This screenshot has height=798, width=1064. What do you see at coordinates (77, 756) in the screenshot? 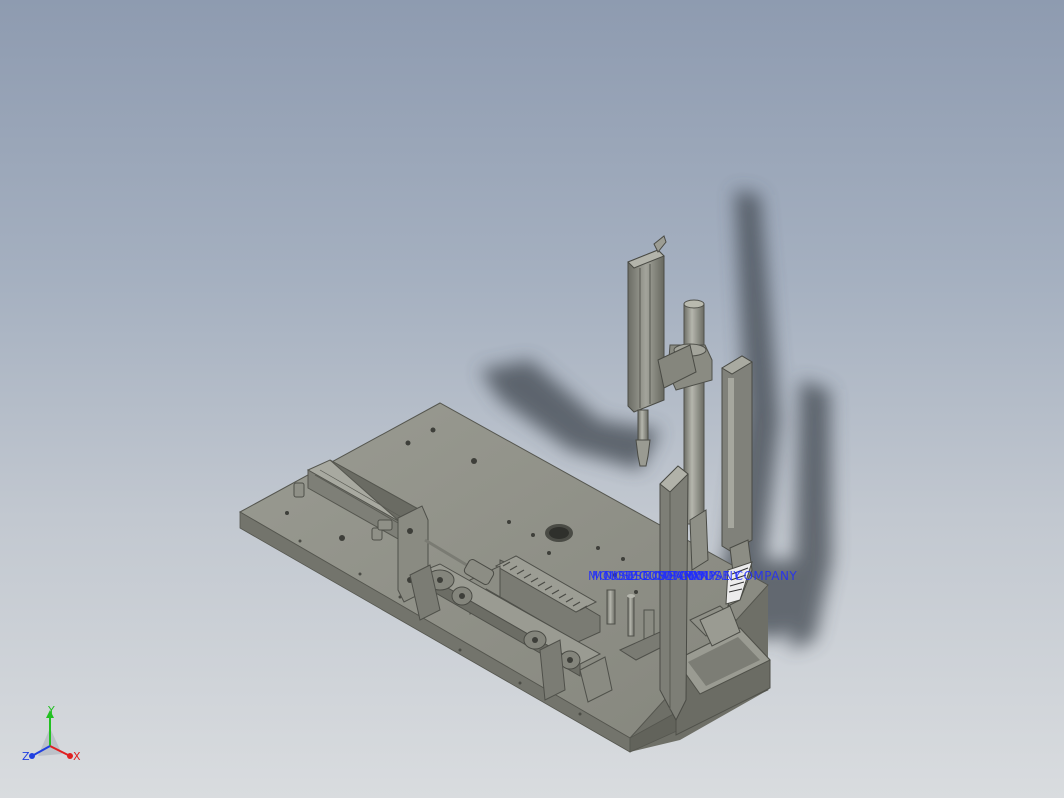
I see `x-axis-label: X` at bounding box center [77, 756].